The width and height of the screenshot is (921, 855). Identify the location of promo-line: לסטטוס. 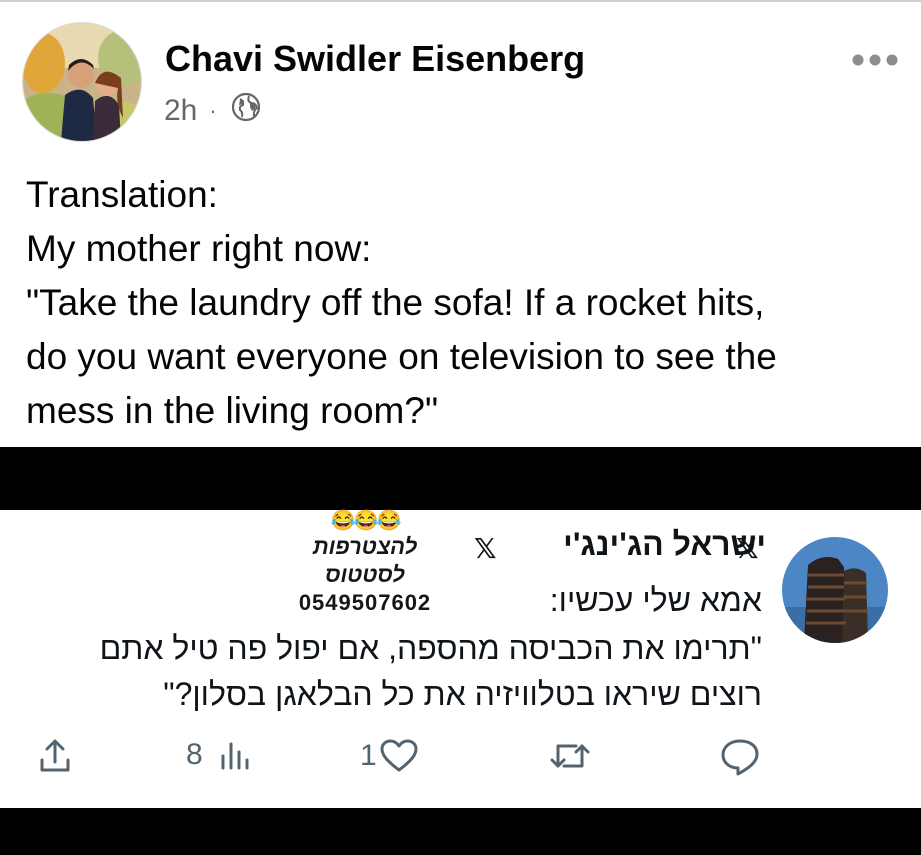
(365, 574).